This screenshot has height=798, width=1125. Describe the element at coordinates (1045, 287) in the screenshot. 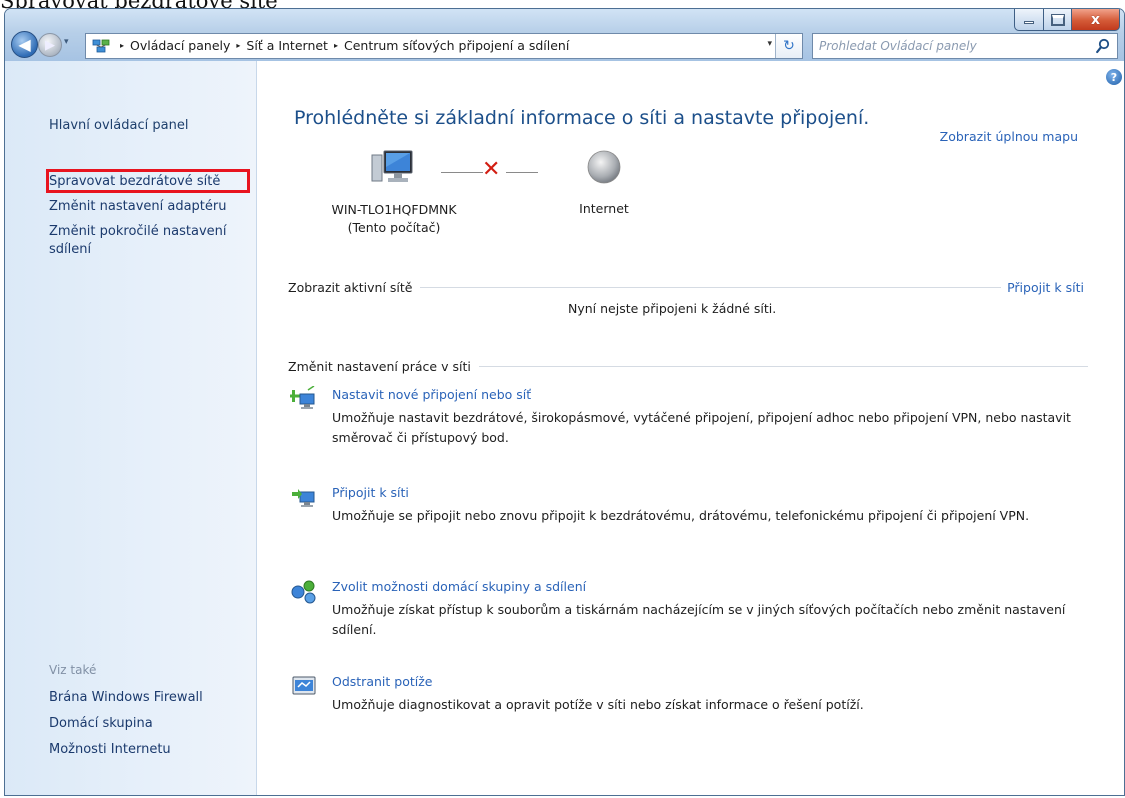

I see `connect-to-network-link: Připojit k síti` at that location.